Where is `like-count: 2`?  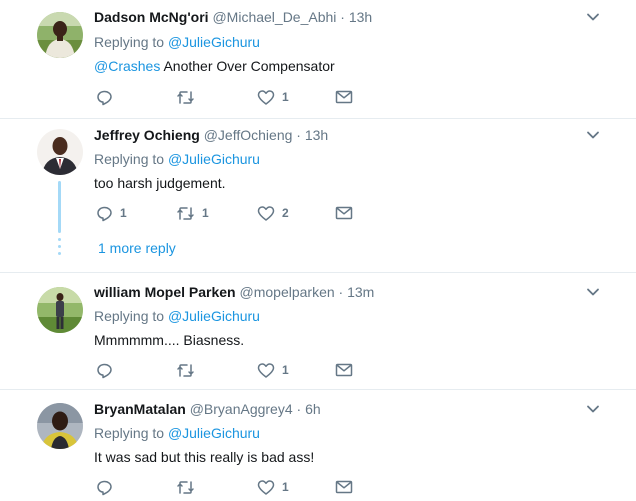 like-count: 2 is located at coordinates (285, 213).